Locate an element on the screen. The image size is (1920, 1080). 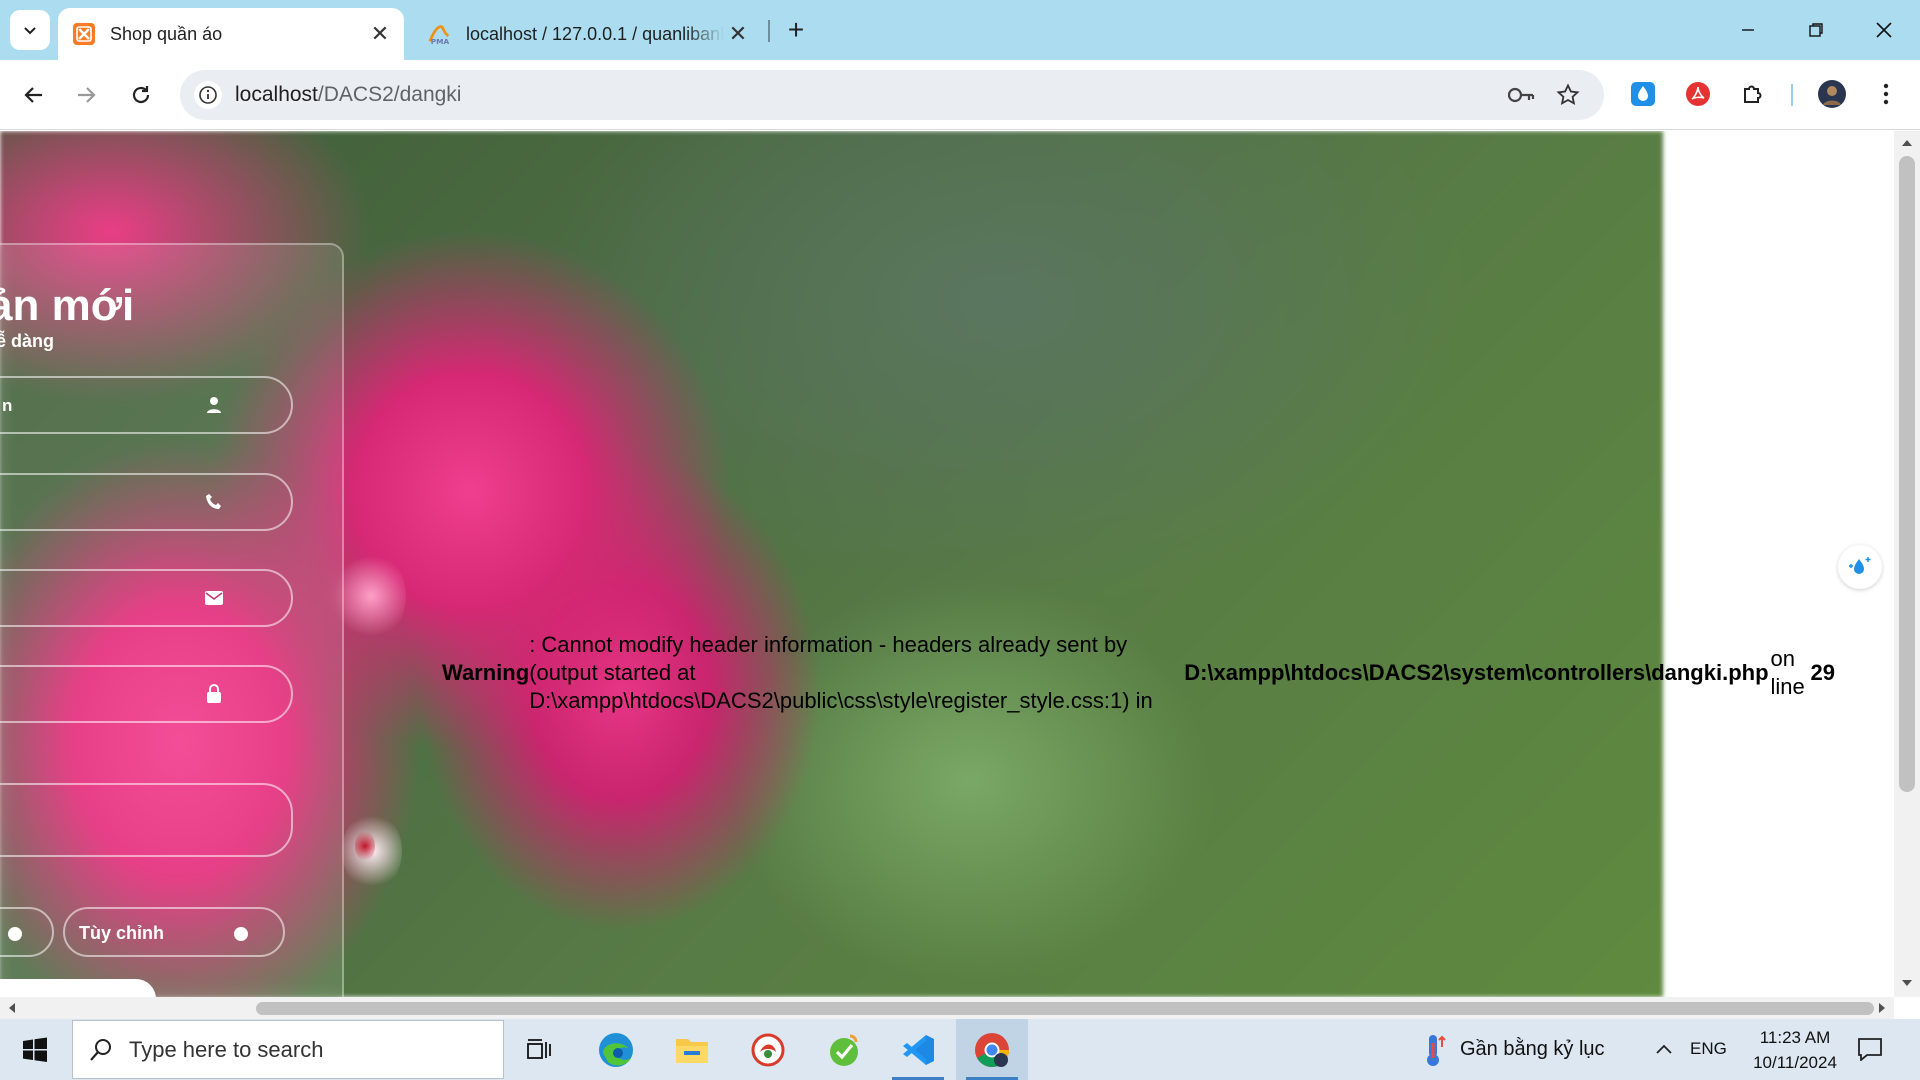
scroll-right-arrow is located at coordinates (1882, 1008).